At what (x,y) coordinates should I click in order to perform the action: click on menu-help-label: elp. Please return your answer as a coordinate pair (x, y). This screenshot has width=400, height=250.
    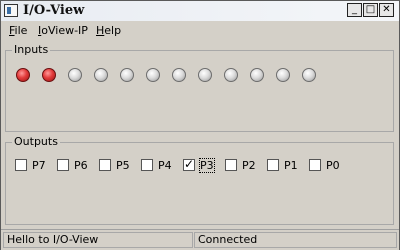
    Looking at the image, I should click on (113, 30).